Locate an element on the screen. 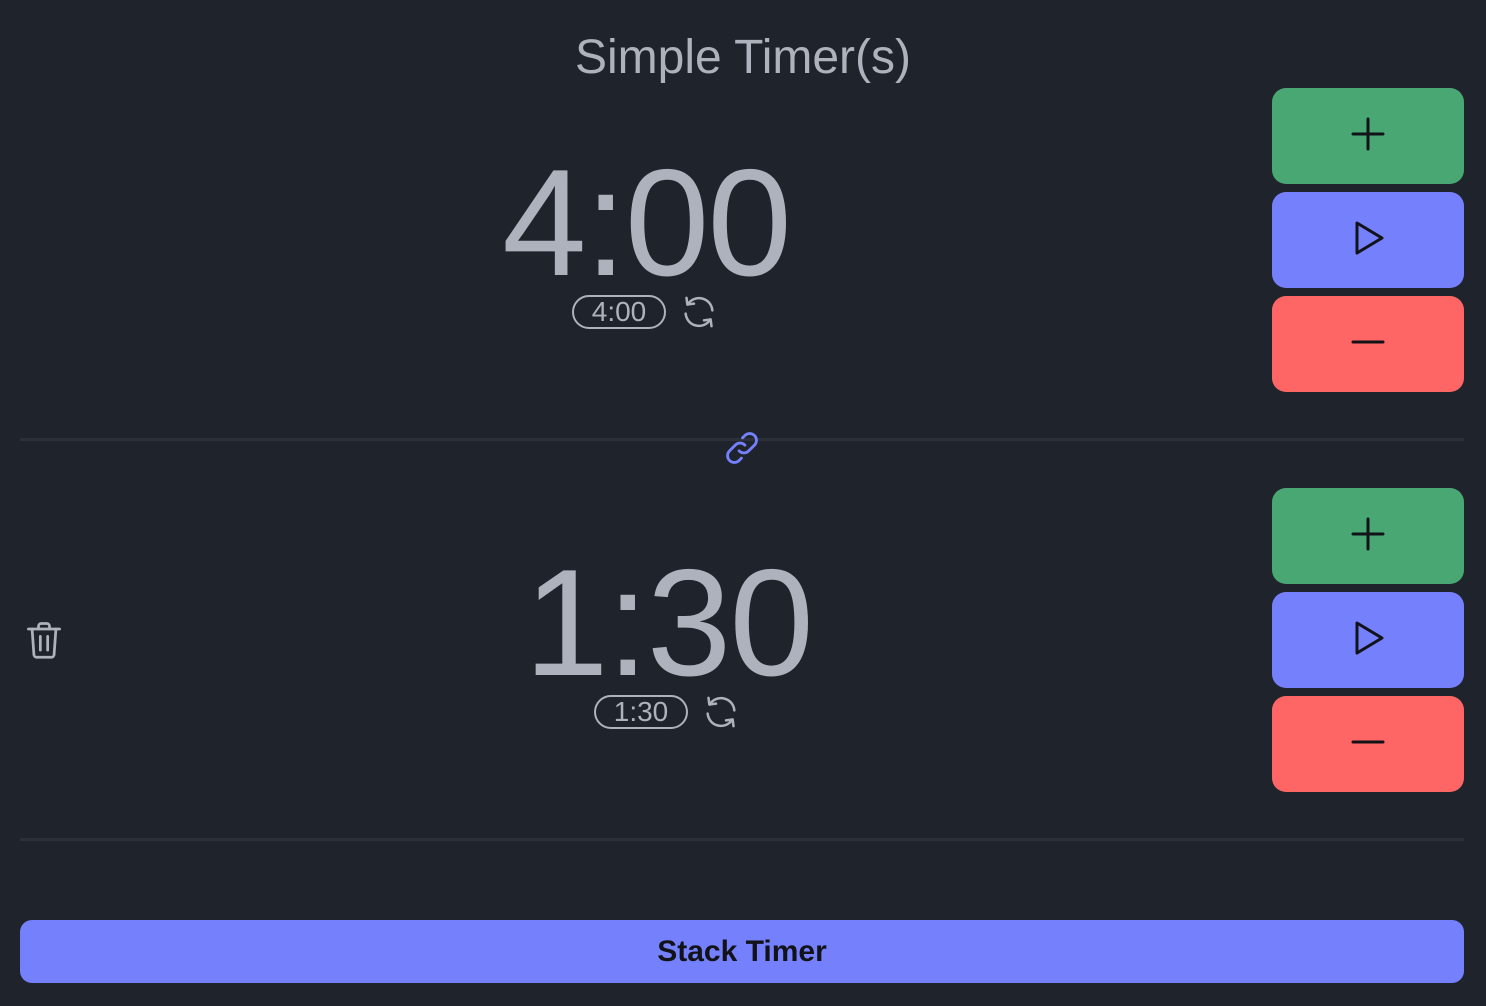 The width and height of the screenshot is (1486, 1006). app-title: Simple Timer(s) is located at coordinates (743, 57).